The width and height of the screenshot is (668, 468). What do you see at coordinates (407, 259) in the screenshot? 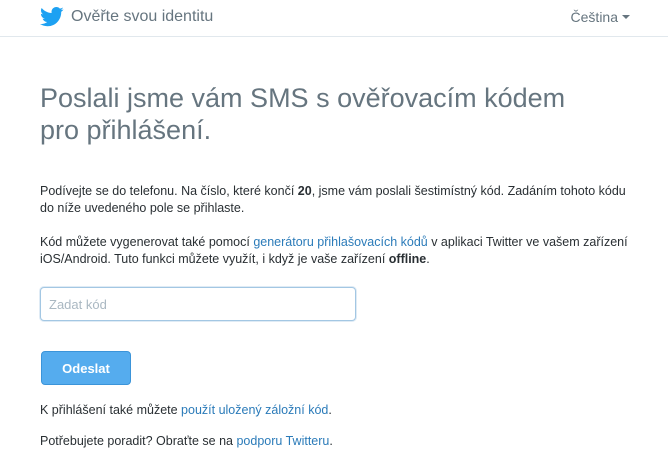
I see `offline-text: offline` at bounding box center [407, 259].